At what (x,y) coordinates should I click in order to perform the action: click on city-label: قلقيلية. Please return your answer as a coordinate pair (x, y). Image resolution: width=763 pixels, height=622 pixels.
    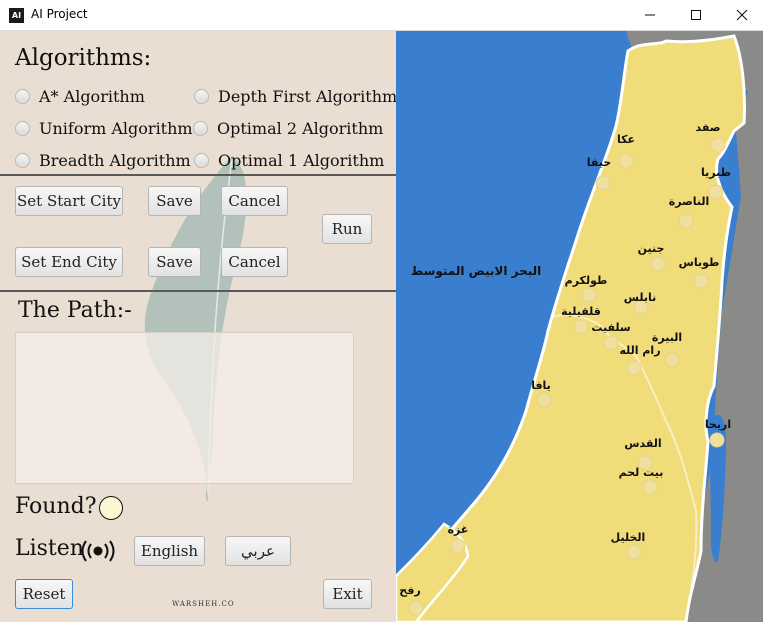
    Looking at the image, I should click on (581, 311).